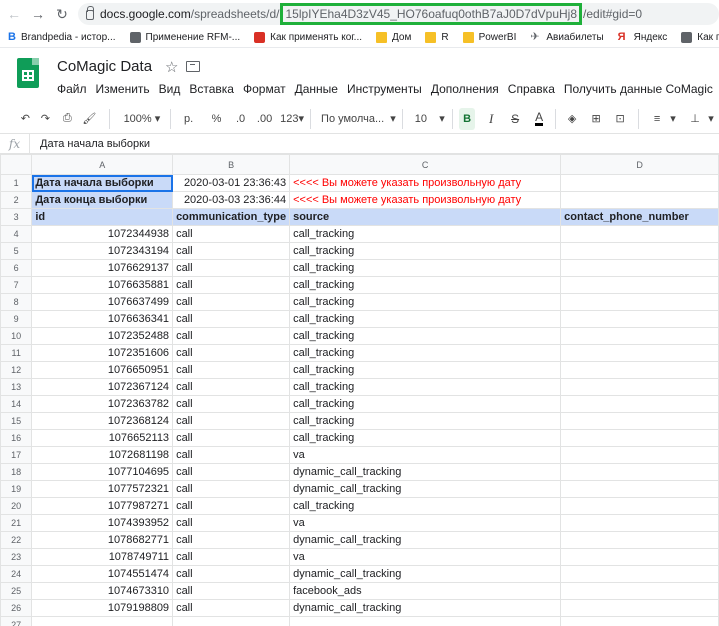 This screenshot has height=626, width=719. I want to click on row-header: 11, so click(16, 353).